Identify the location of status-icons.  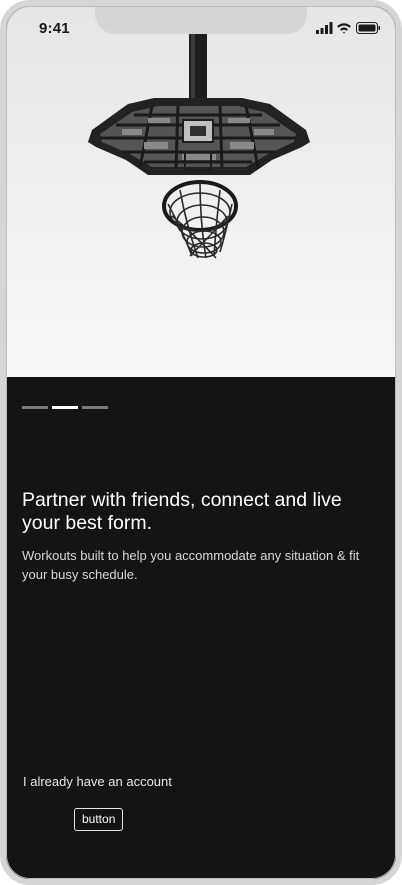
(348, 28).